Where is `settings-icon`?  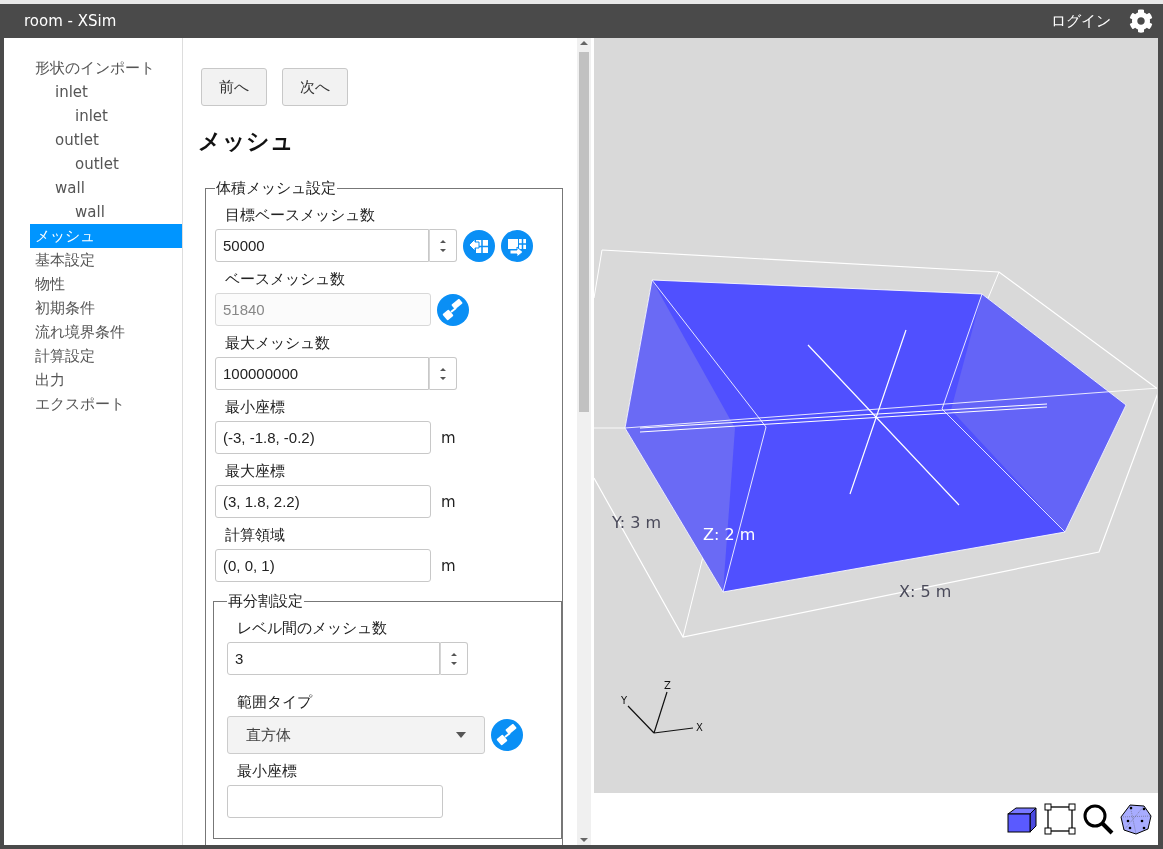
settings-icon is located at coordinates (1141, 21).